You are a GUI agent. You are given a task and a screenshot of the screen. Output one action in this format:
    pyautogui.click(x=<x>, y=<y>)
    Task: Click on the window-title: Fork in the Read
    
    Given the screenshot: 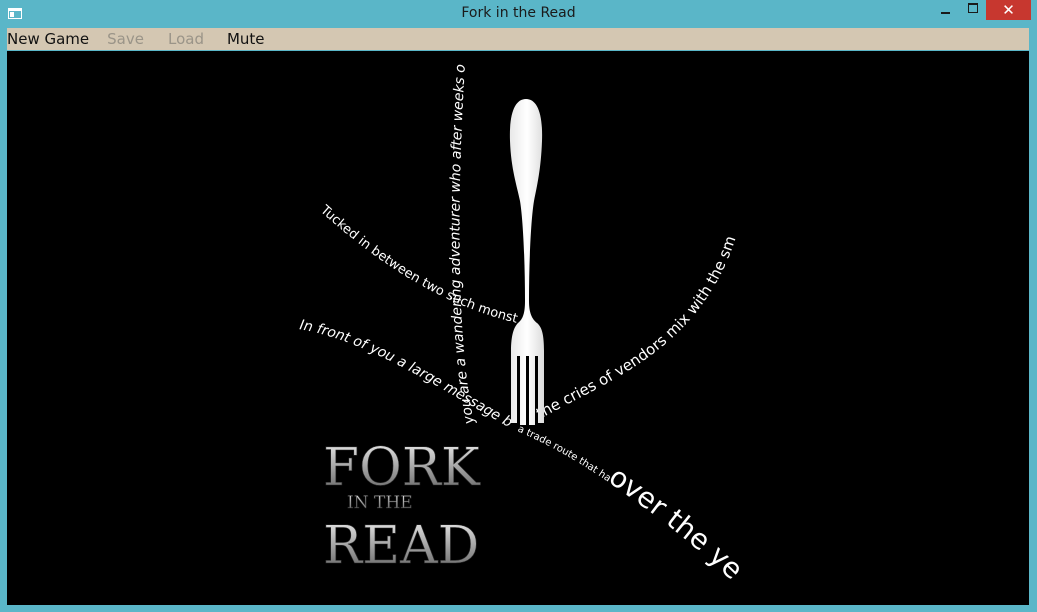 What is the action you would take?
    pyautogui.click(x=518, y=13)
    